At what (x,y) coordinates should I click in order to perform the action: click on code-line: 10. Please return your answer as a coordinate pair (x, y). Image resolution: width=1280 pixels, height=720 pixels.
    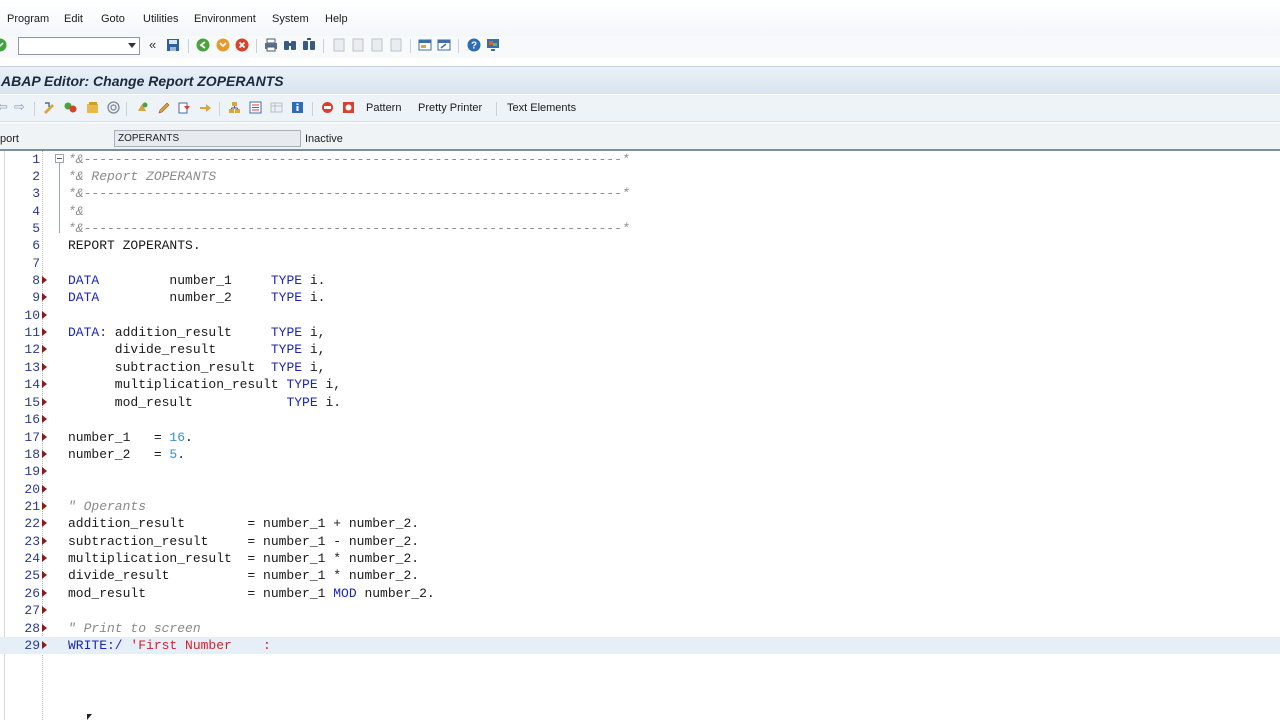
    Looking at the image, I should click on (640, 315).